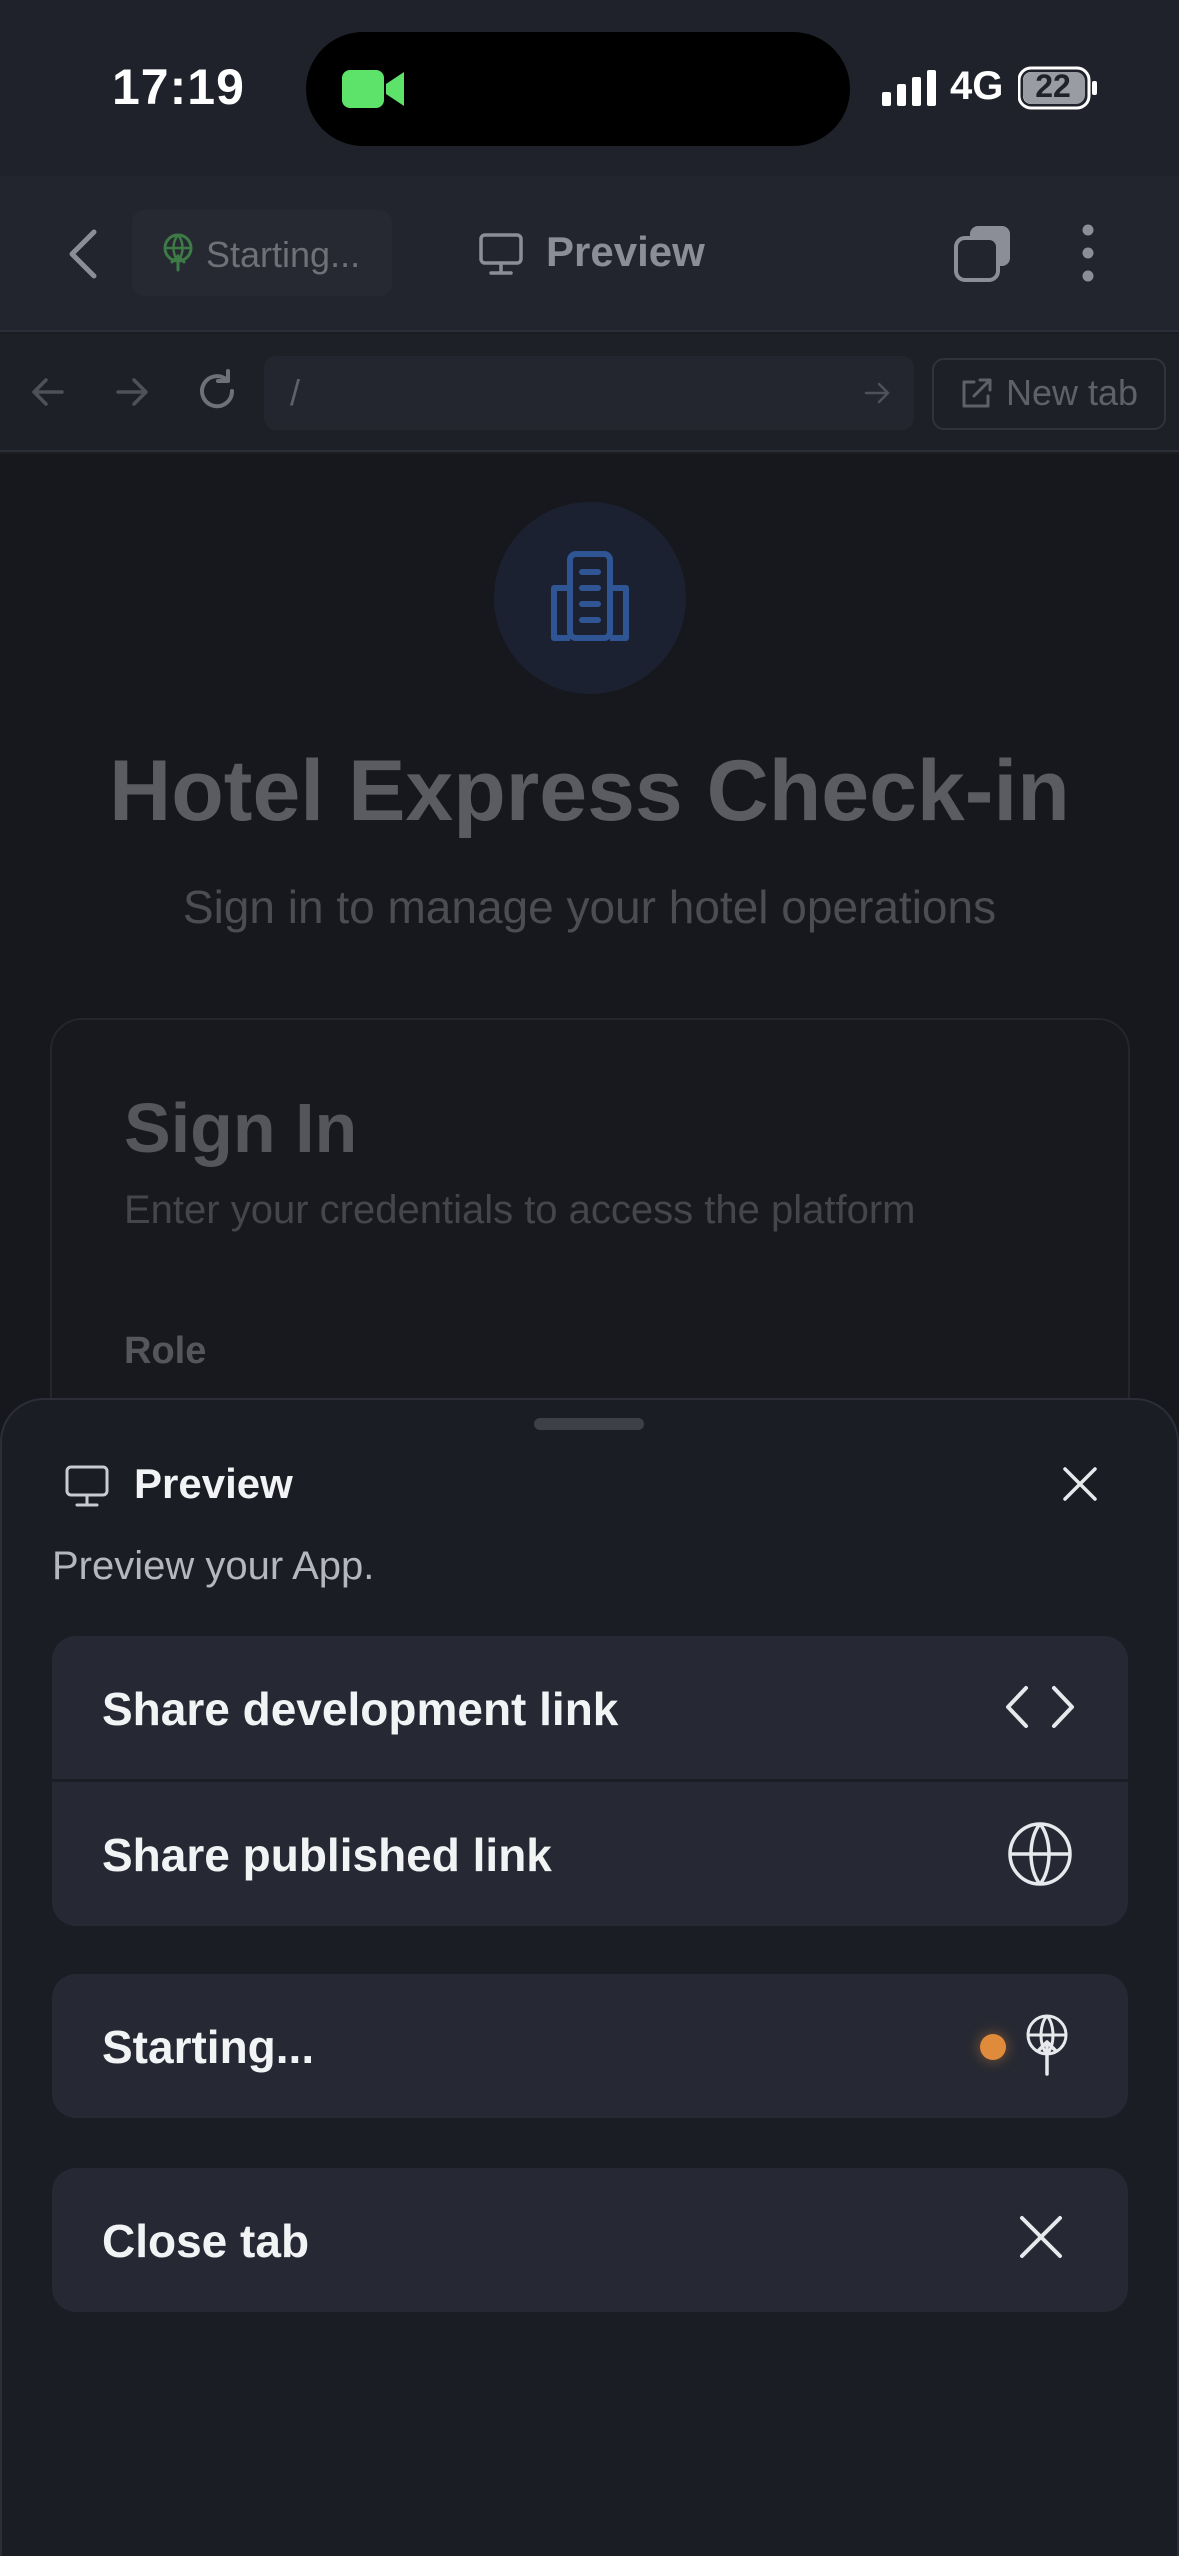 This screenshot has height=2556, width=1179. I want to click on page-subtitle: Sign in to manage your hotel operations, so click(589, 907).